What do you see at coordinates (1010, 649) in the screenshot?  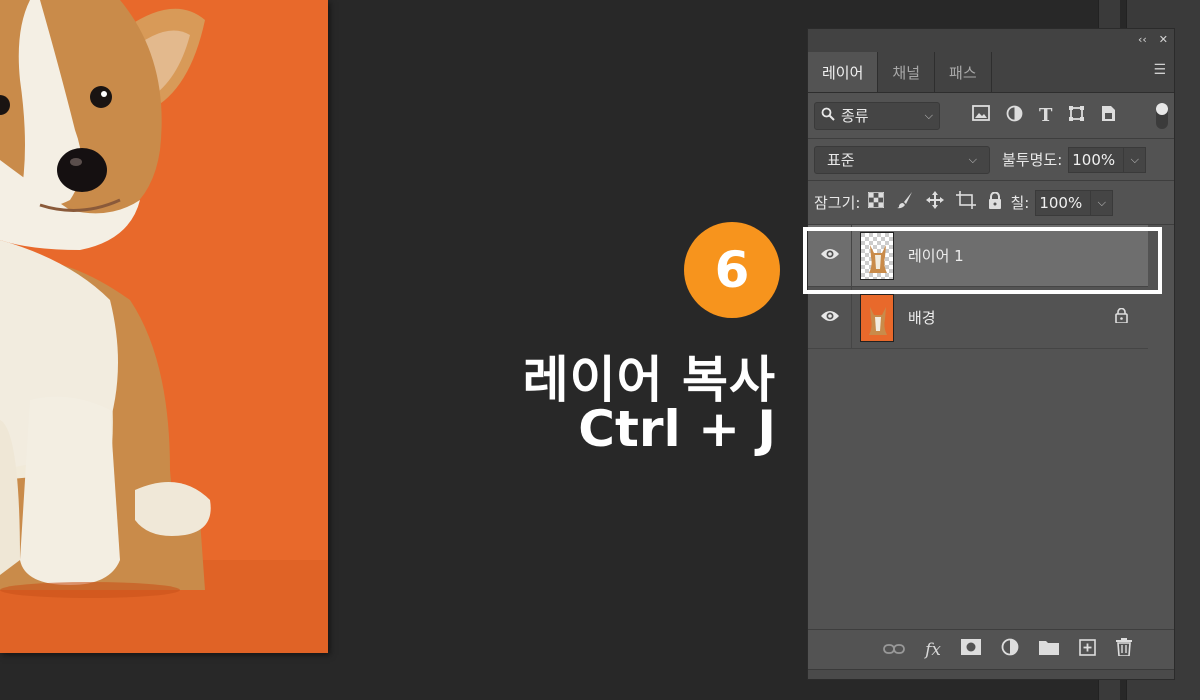 I see `adjustment-layer-icon` at bounding box center [1010, 649].